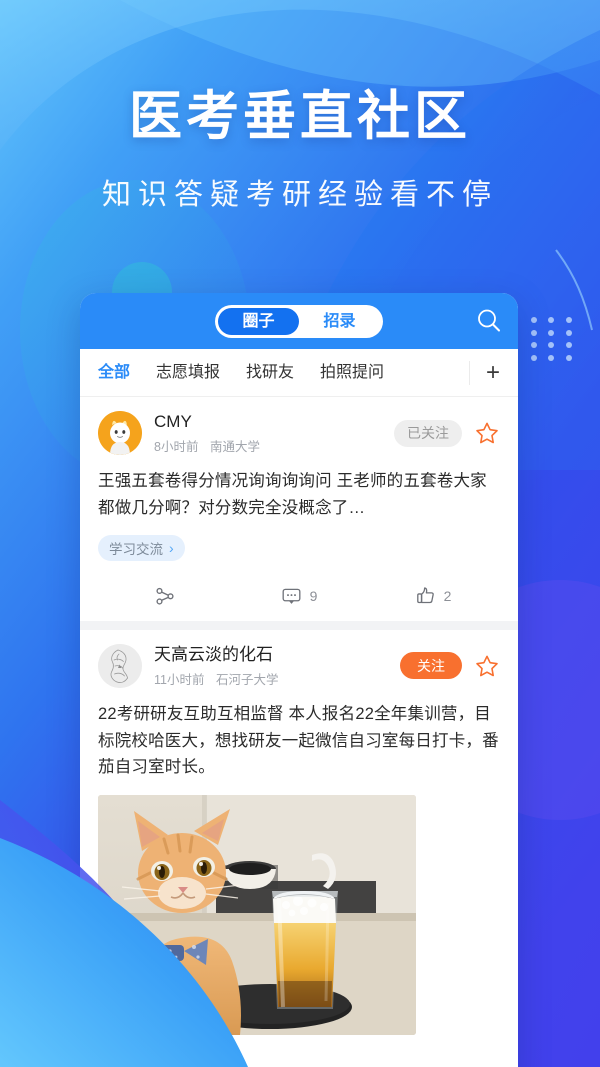 The height and width of the screenshot is (1067, 600). I want to click on post-school: 石河子大学, so click(247, 679).